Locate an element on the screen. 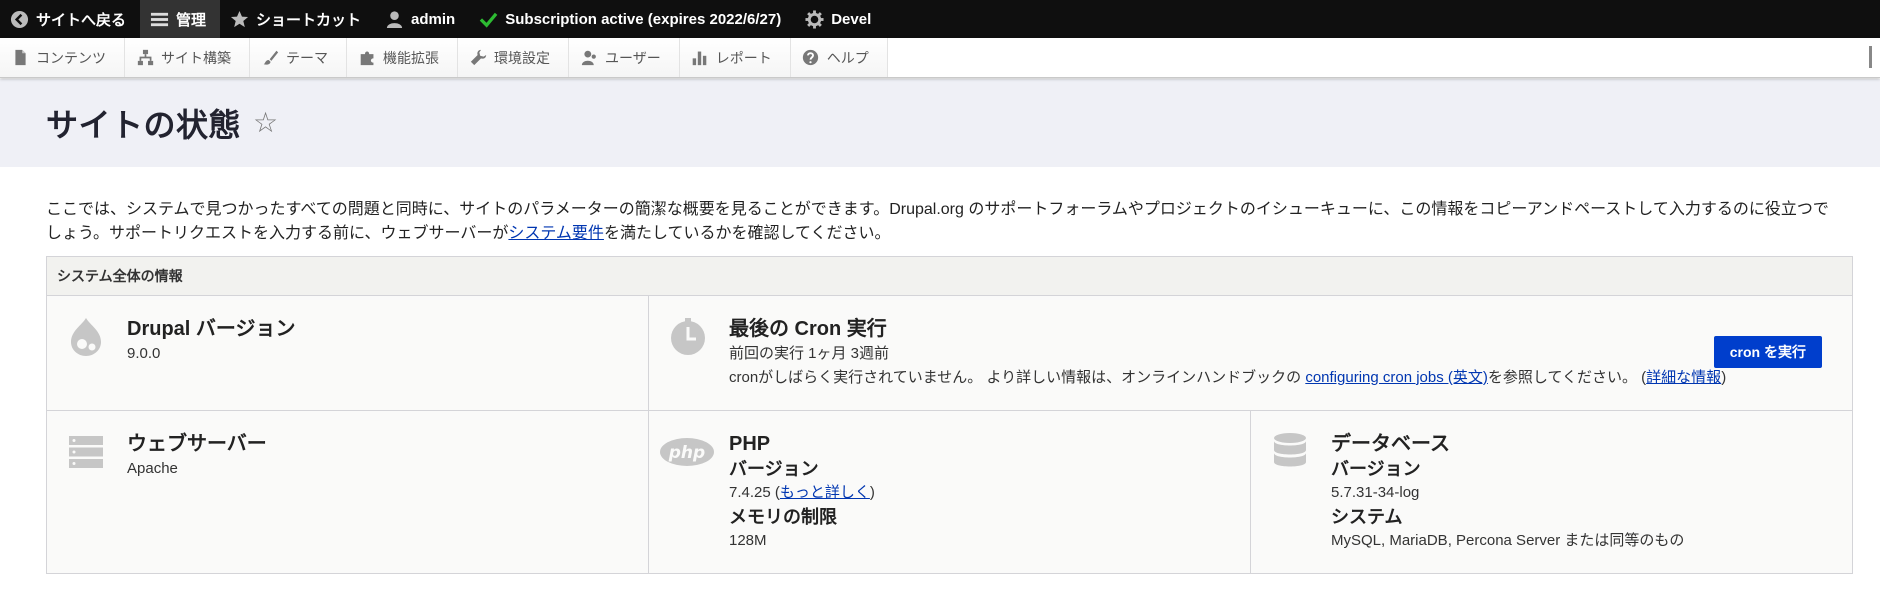  hamburger-icon is located at coordinates (159, 19).